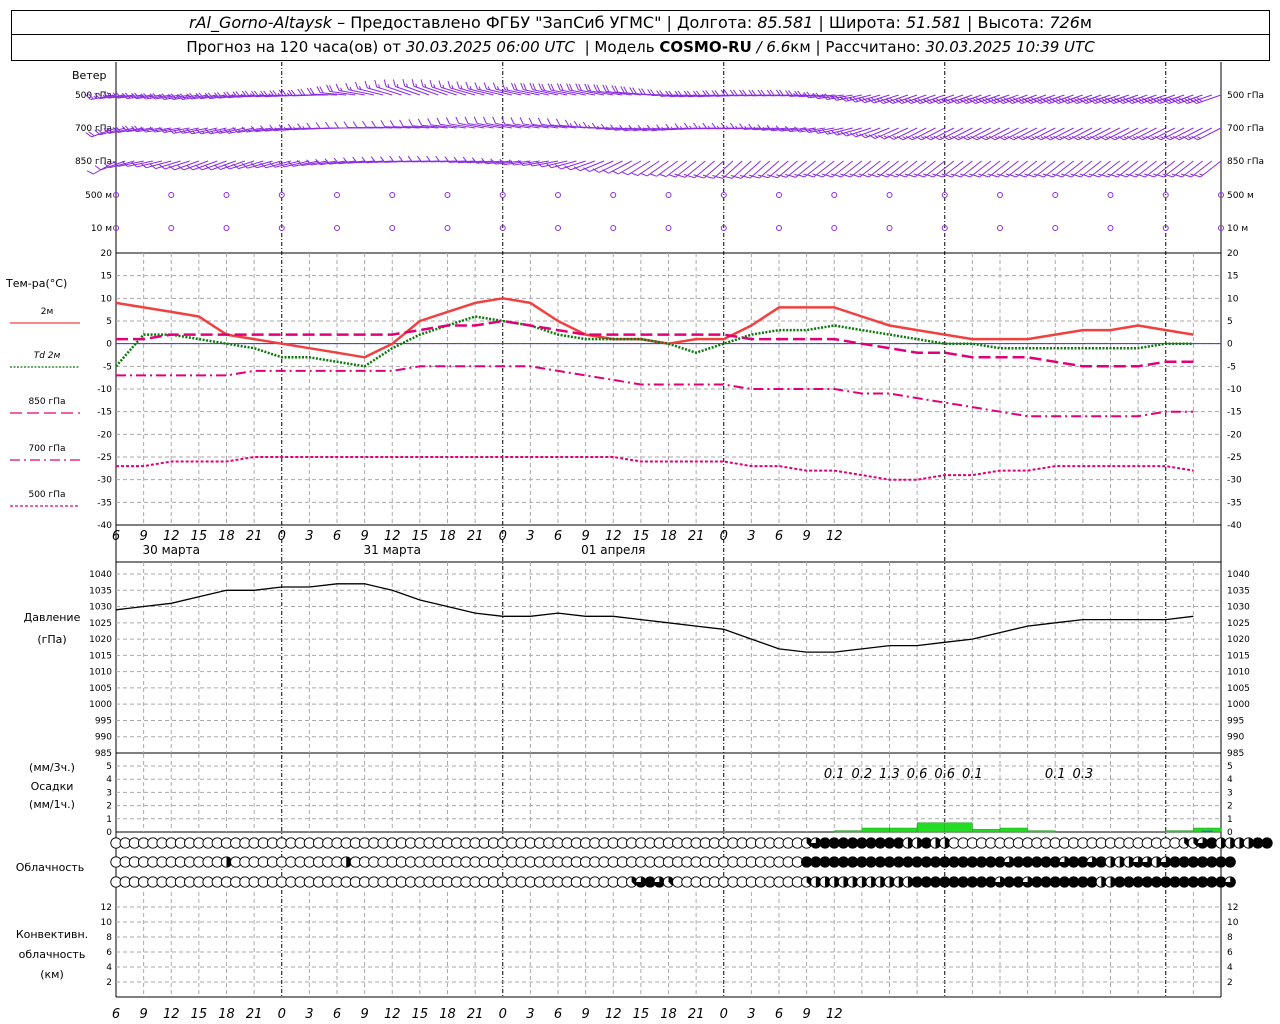 This screenshot has height=1024, width=1280. I want to click on pres-tick-left: 1035, so click(100, 591).